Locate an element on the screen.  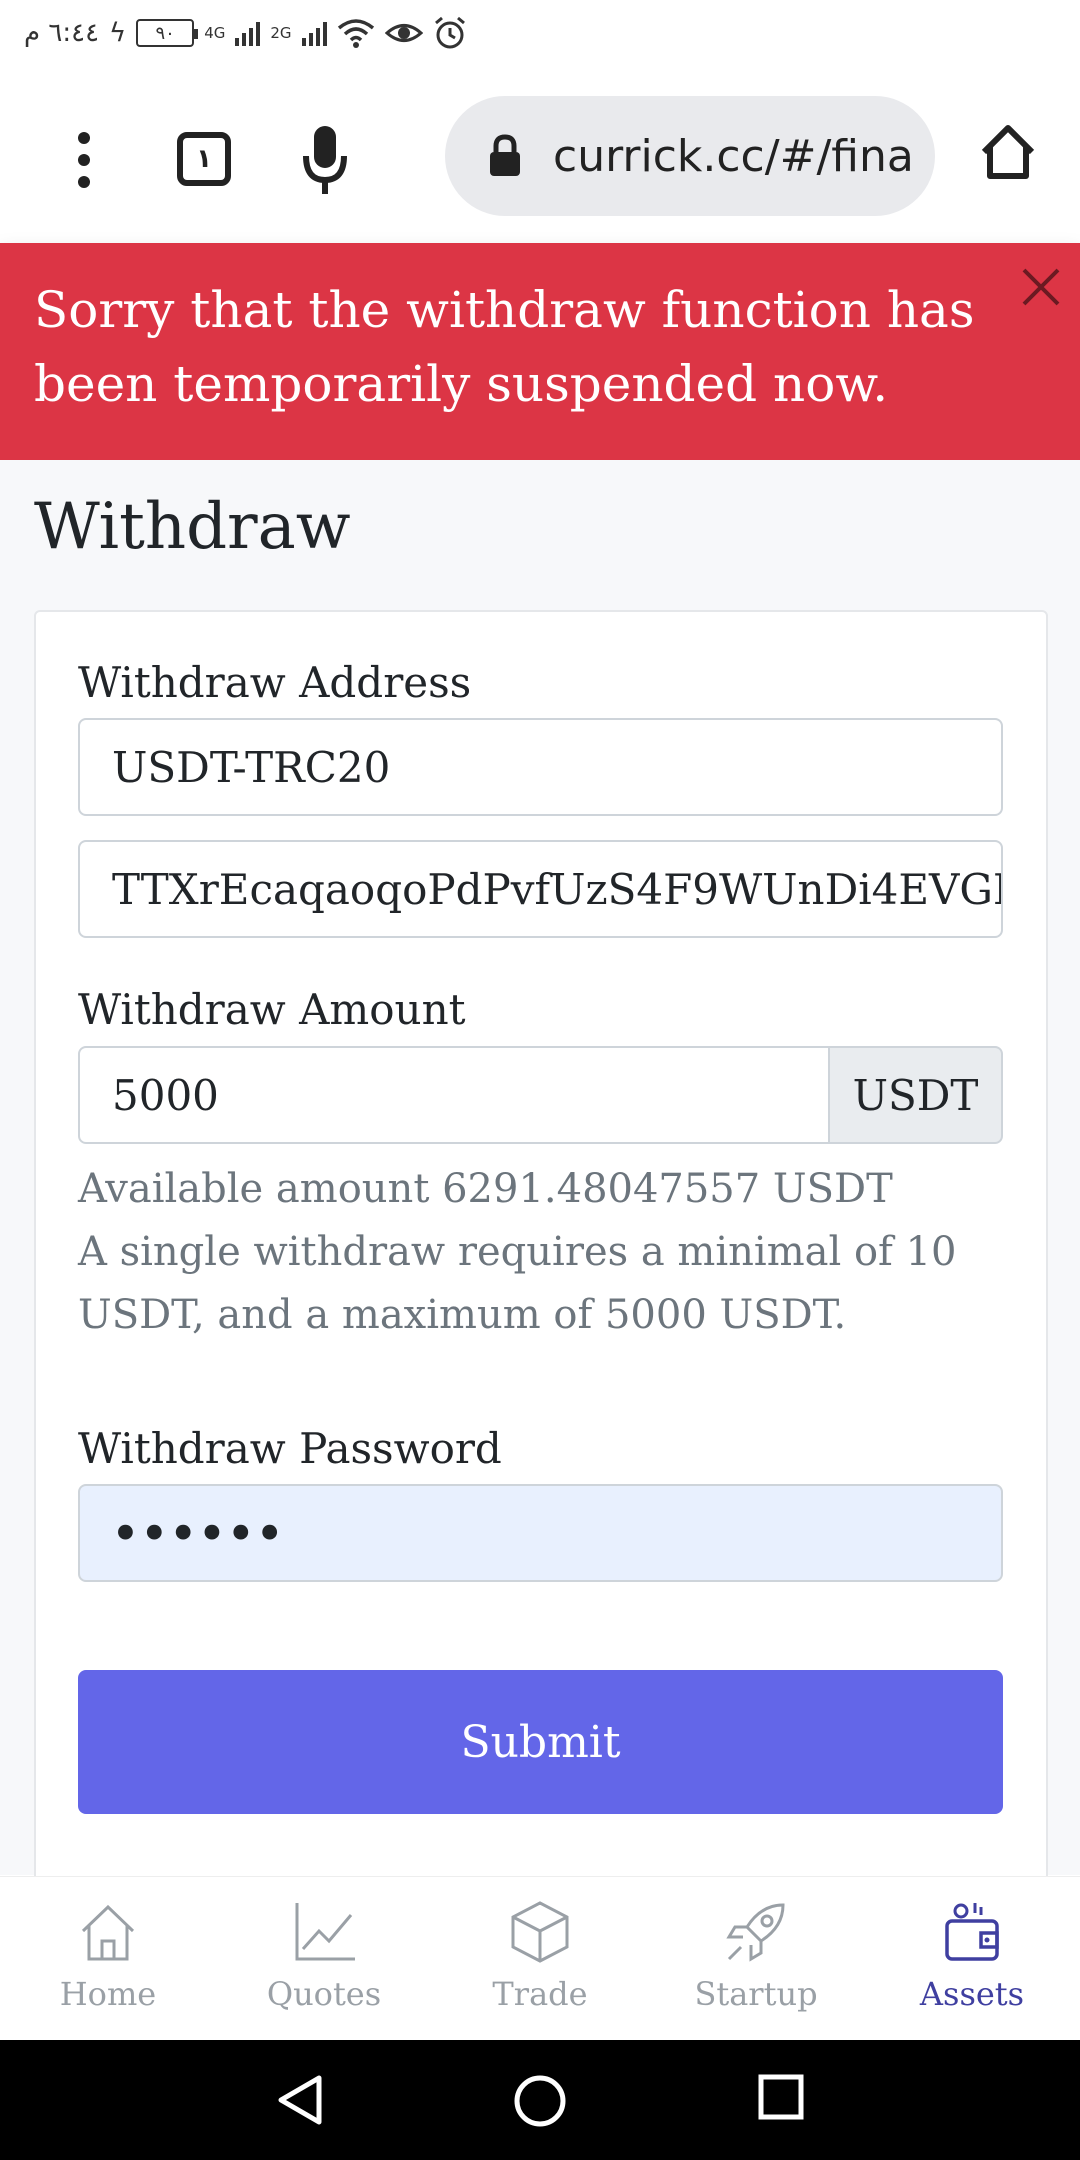
nav-item-quotes: Quotes is located at coordinates (324, 1958).